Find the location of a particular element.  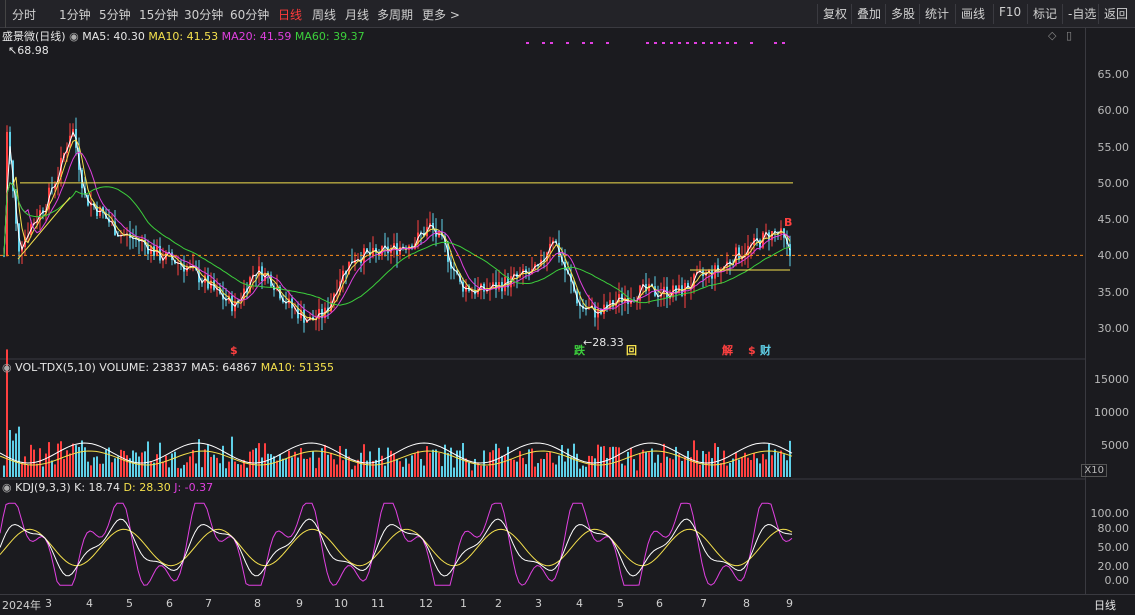

tab-60min: 60分钟 is located at coordinates (249, 14).